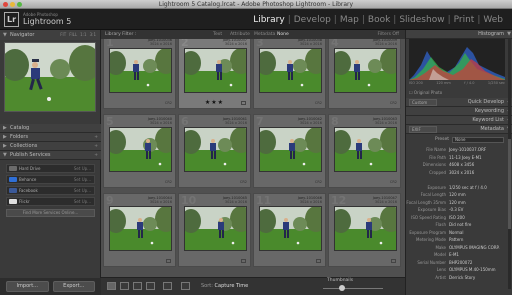  Describe the element at coordinates (224, 286) in the screenshot. I see `sort-control: Sort: Capture Time` at that location.